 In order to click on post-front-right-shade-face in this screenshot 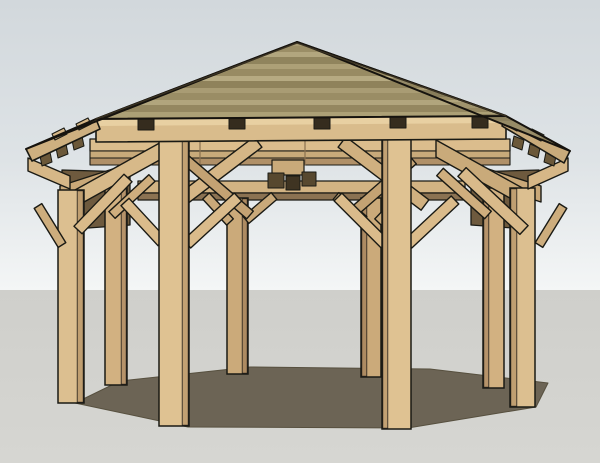, I will do `click(385, 280)`.